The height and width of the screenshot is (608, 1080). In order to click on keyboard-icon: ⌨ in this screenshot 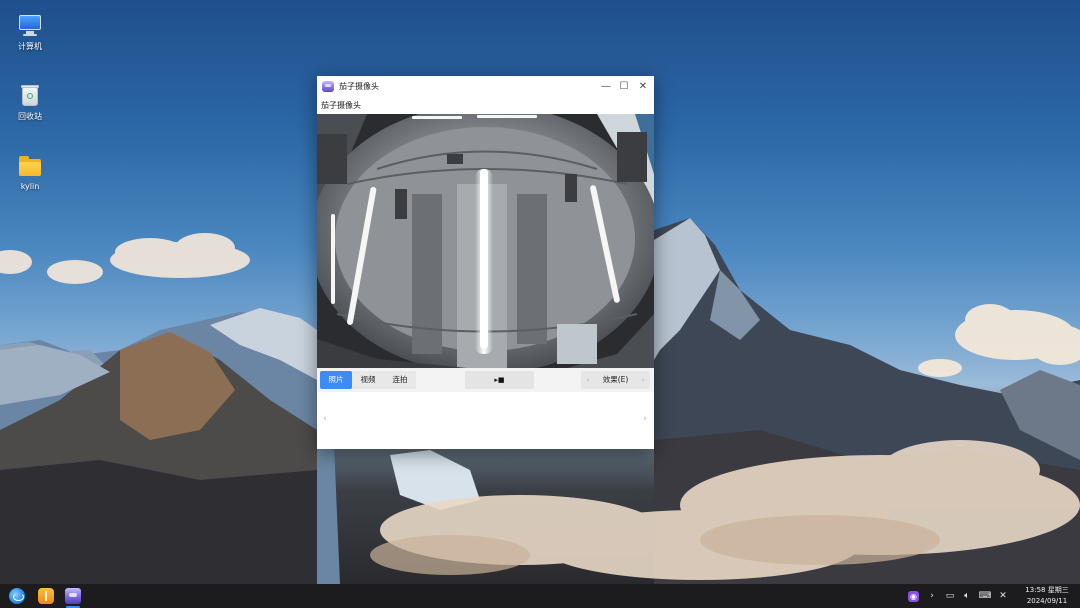, I will do `click(985, 596)`.